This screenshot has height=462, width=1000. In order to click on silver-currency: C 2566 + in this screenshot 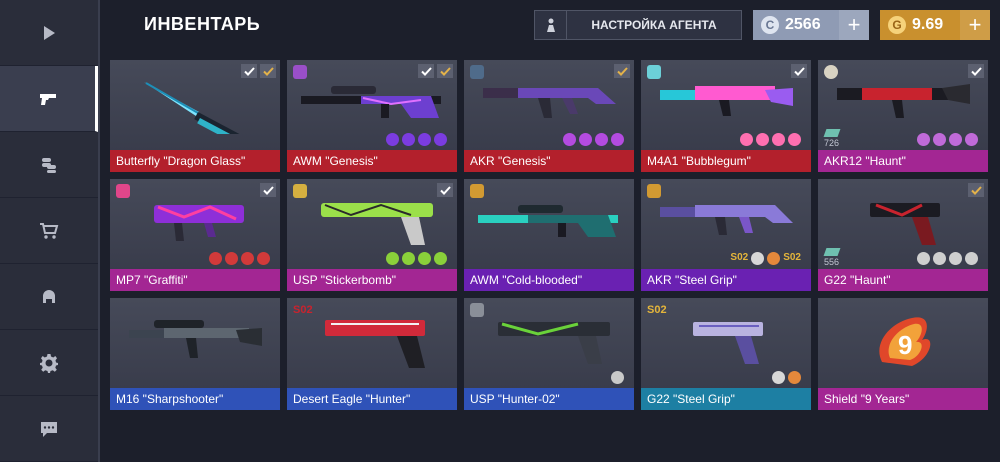, I will do `click(811, 25)`.